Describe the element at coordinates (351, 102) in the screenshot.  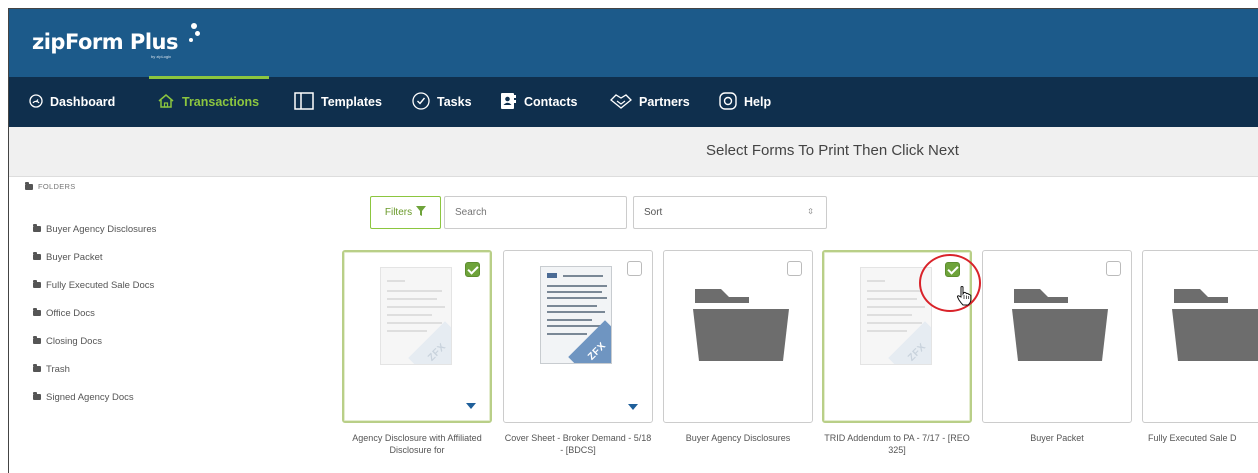
I see `nav-label: Templates` at that location.